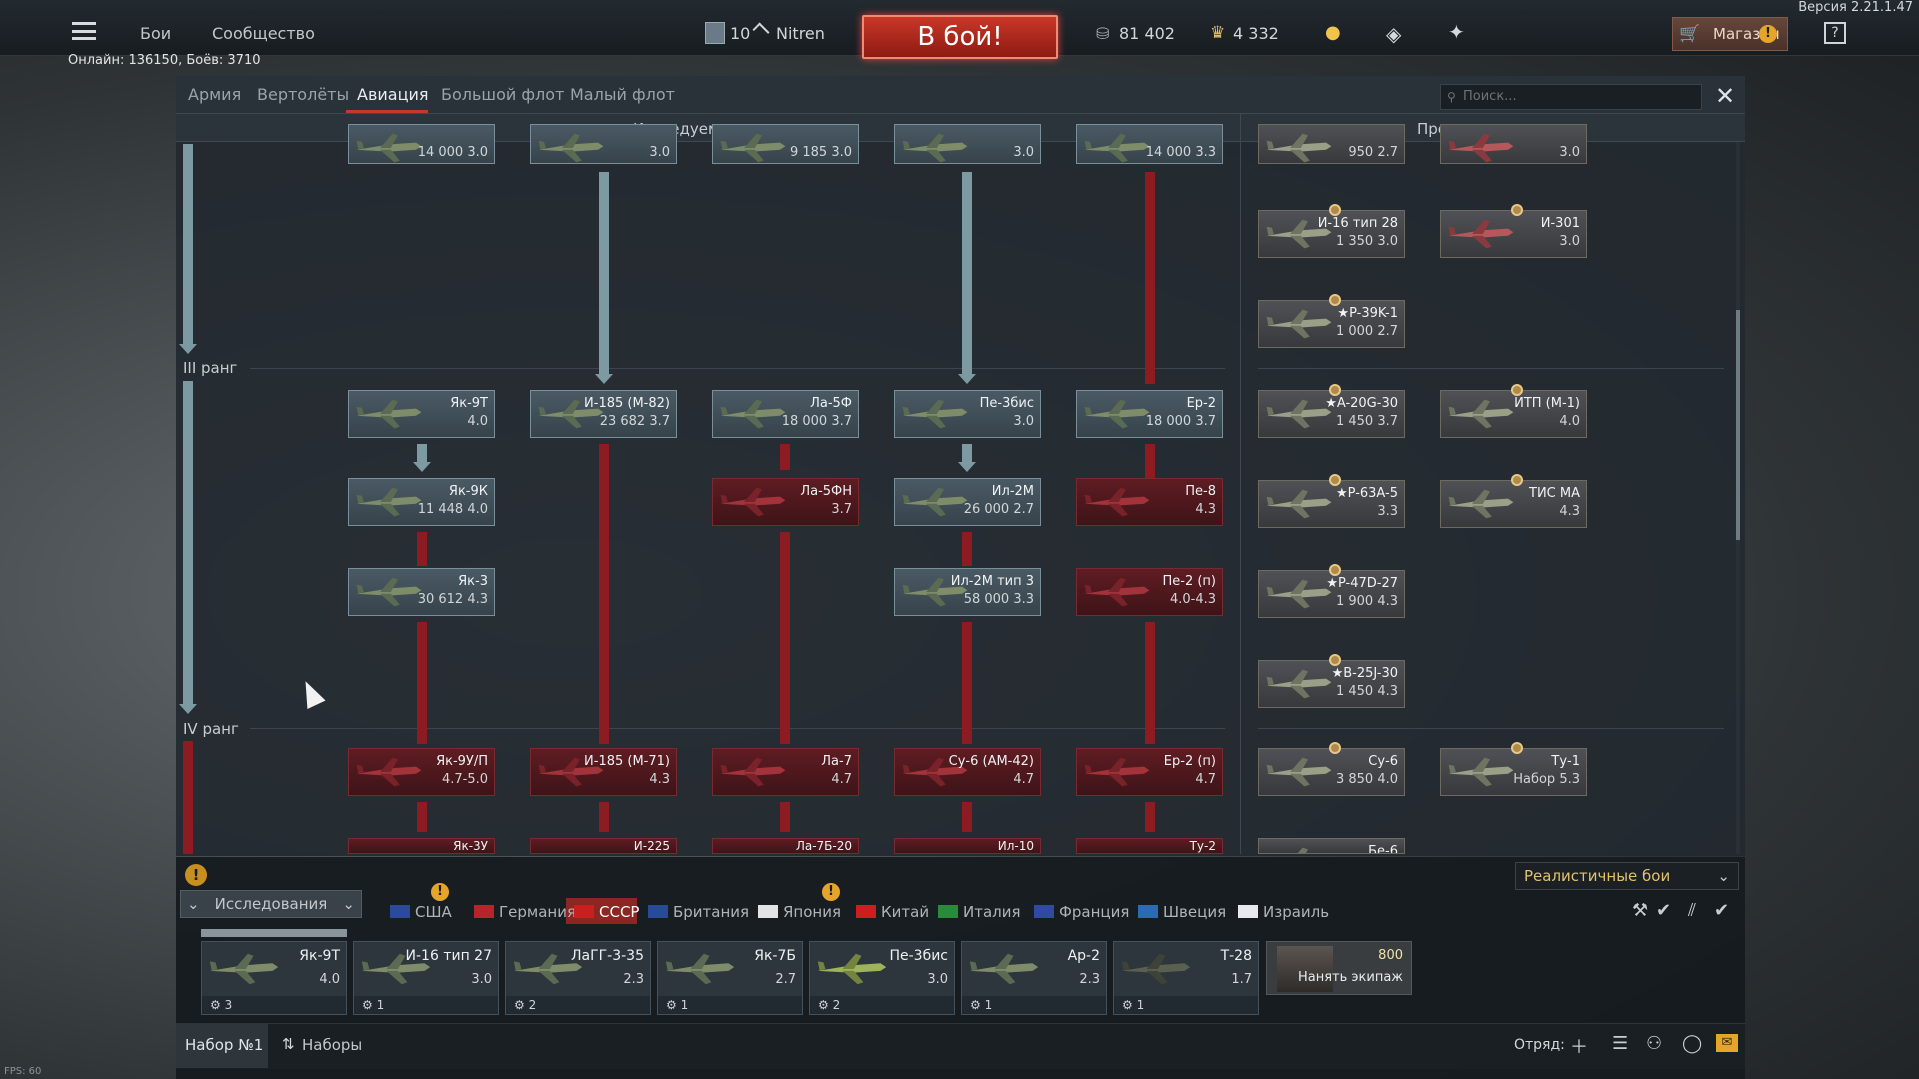 This screenshot has width=1919, height=1079. Describe the element at coordinates (785, 846) in the screenshot. I see `vehicle-card: Ла-7Б-20` at that location.